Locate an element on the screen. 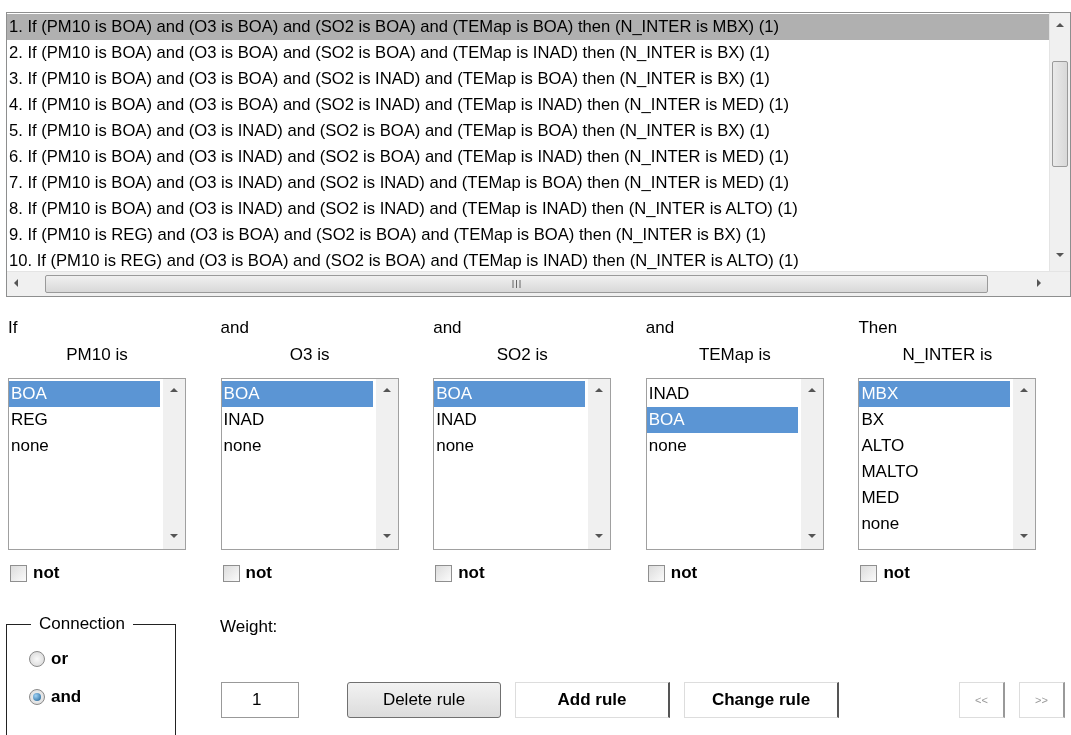 The width and height of the screenshot is (1071, 735). action-button: Change rule is located at coordinates (761, 700).